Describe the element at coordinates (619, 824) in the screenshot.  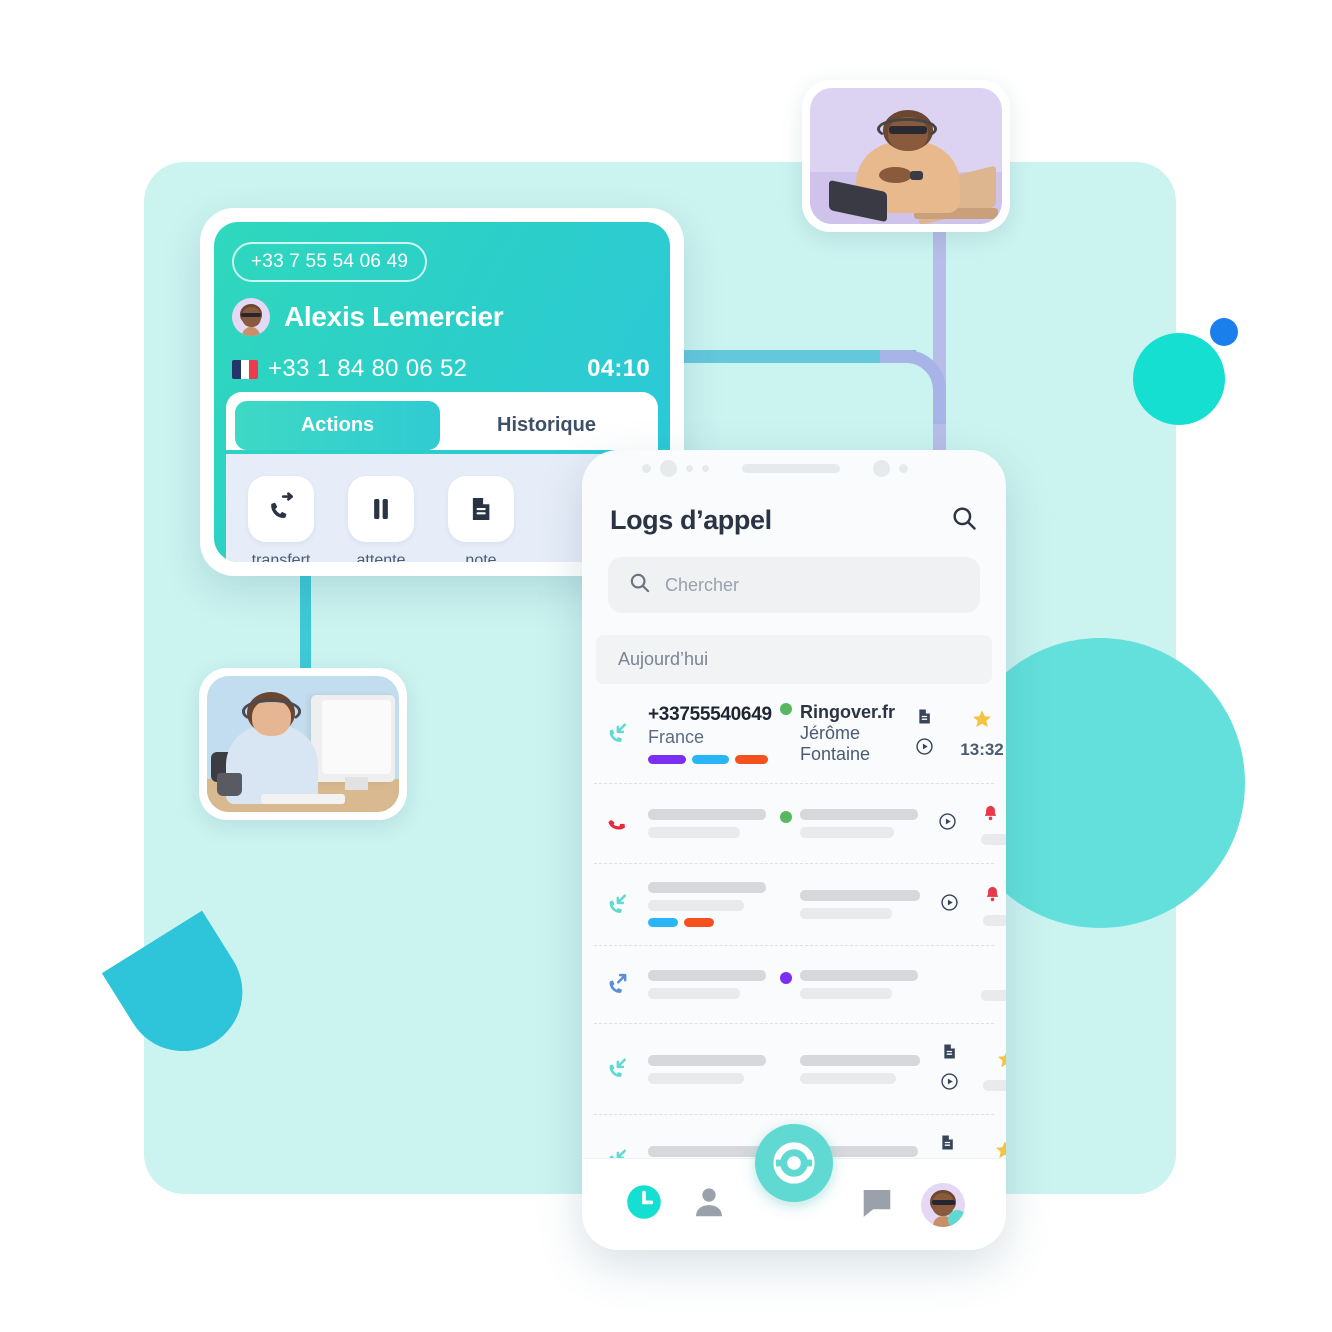
I see `call-missed-icon` at that location.